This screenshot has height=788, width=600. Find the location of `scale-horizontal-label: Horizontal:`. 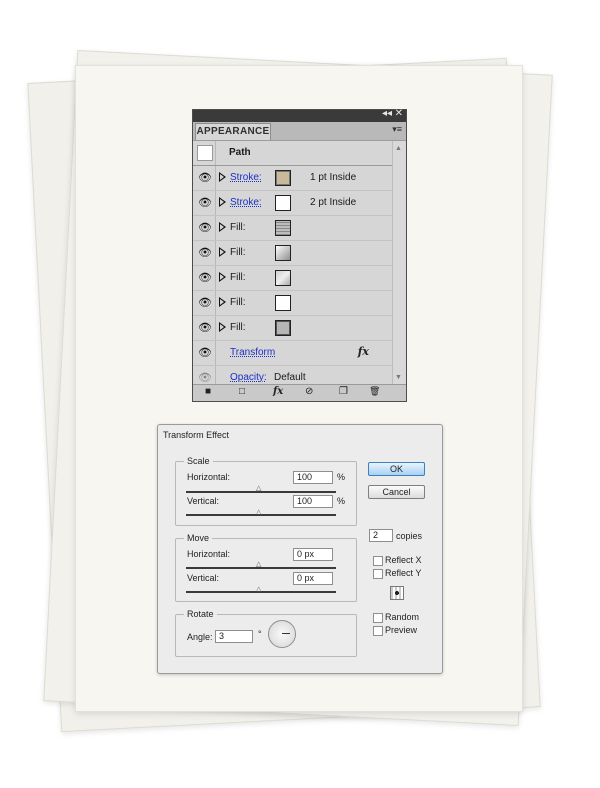

scale-horizontal-label: Horizontal: is located at coordinates (209, 477).